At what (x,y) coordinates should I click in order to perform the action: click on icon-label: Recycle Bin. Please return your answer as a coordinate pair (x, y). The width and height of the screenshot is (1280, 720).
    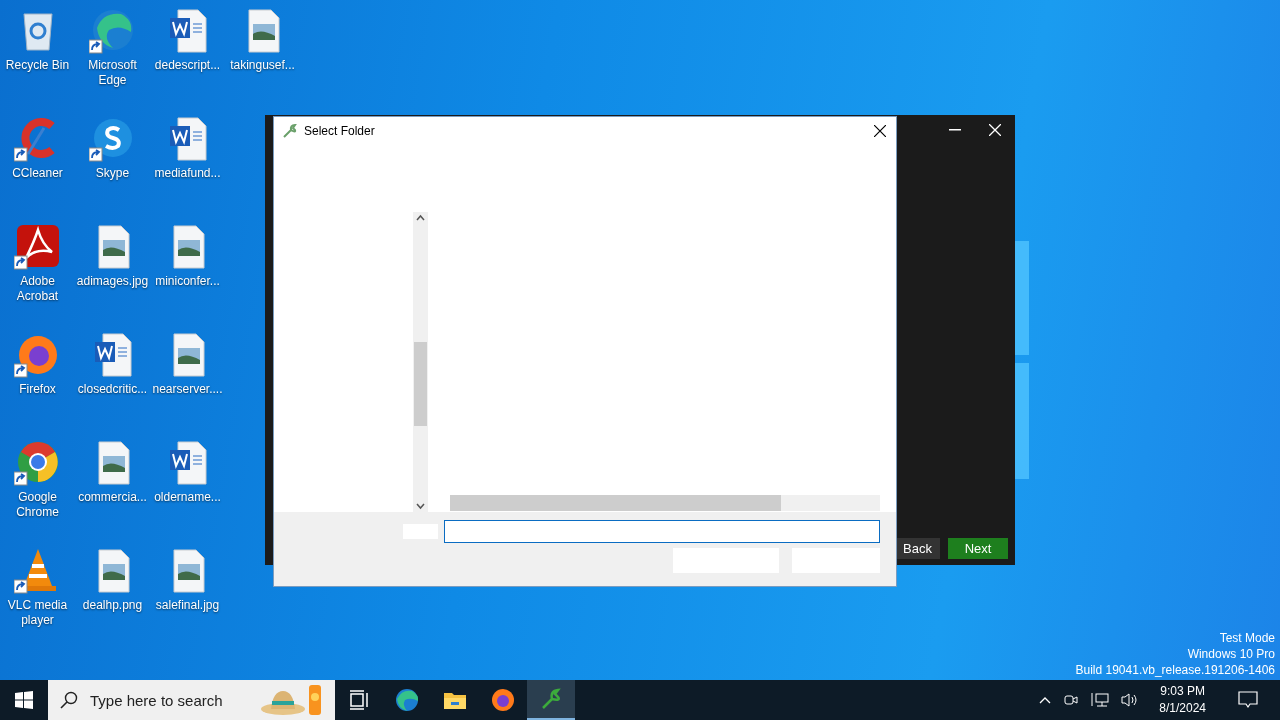
    Looking at the image, I should click on (37, 65).